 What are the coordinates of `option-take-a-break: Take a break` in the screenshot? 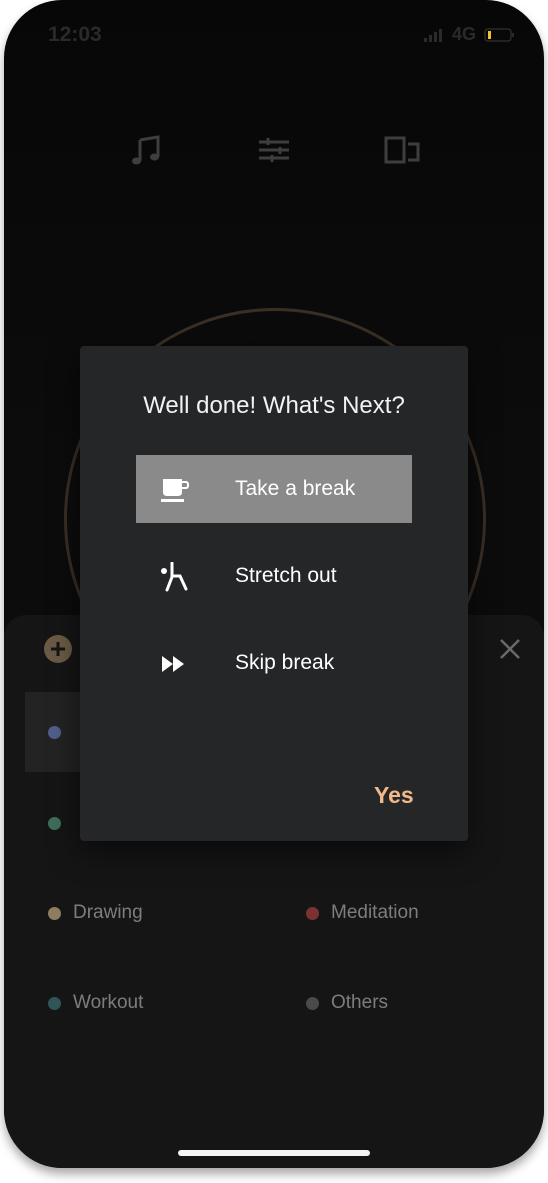 It's located at (274, 489).